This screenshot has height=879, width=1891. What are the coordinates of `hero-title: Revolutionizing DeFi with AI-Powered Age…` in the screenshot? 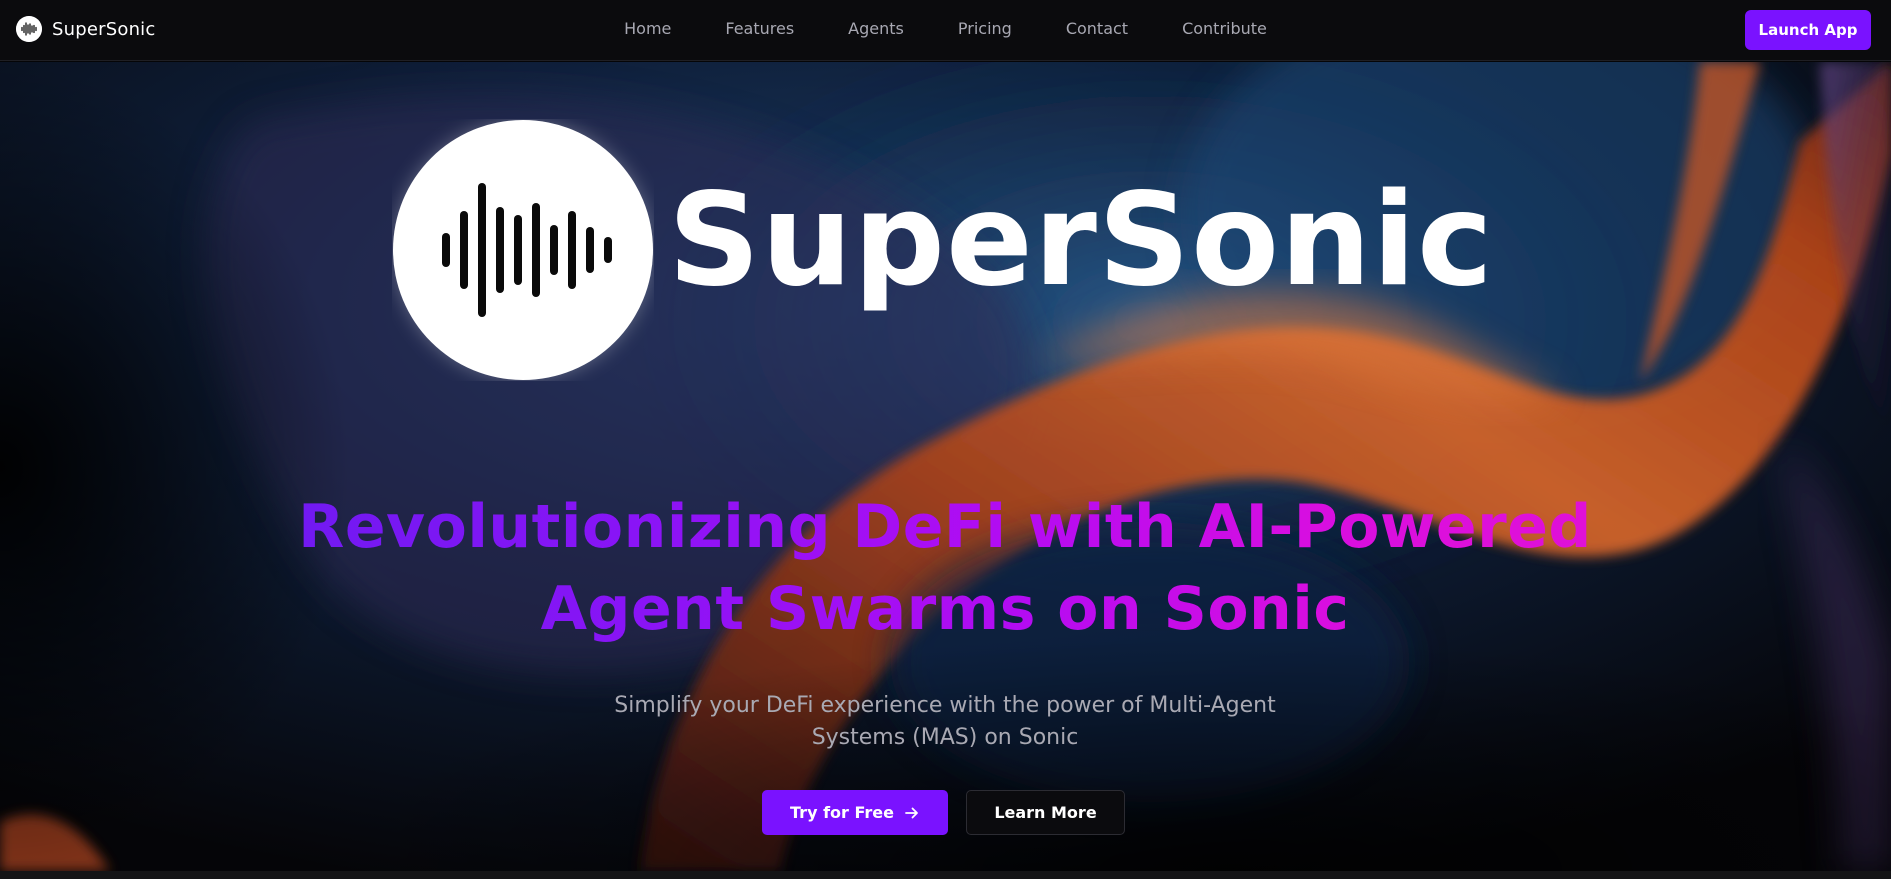 It's located at (945, 568).